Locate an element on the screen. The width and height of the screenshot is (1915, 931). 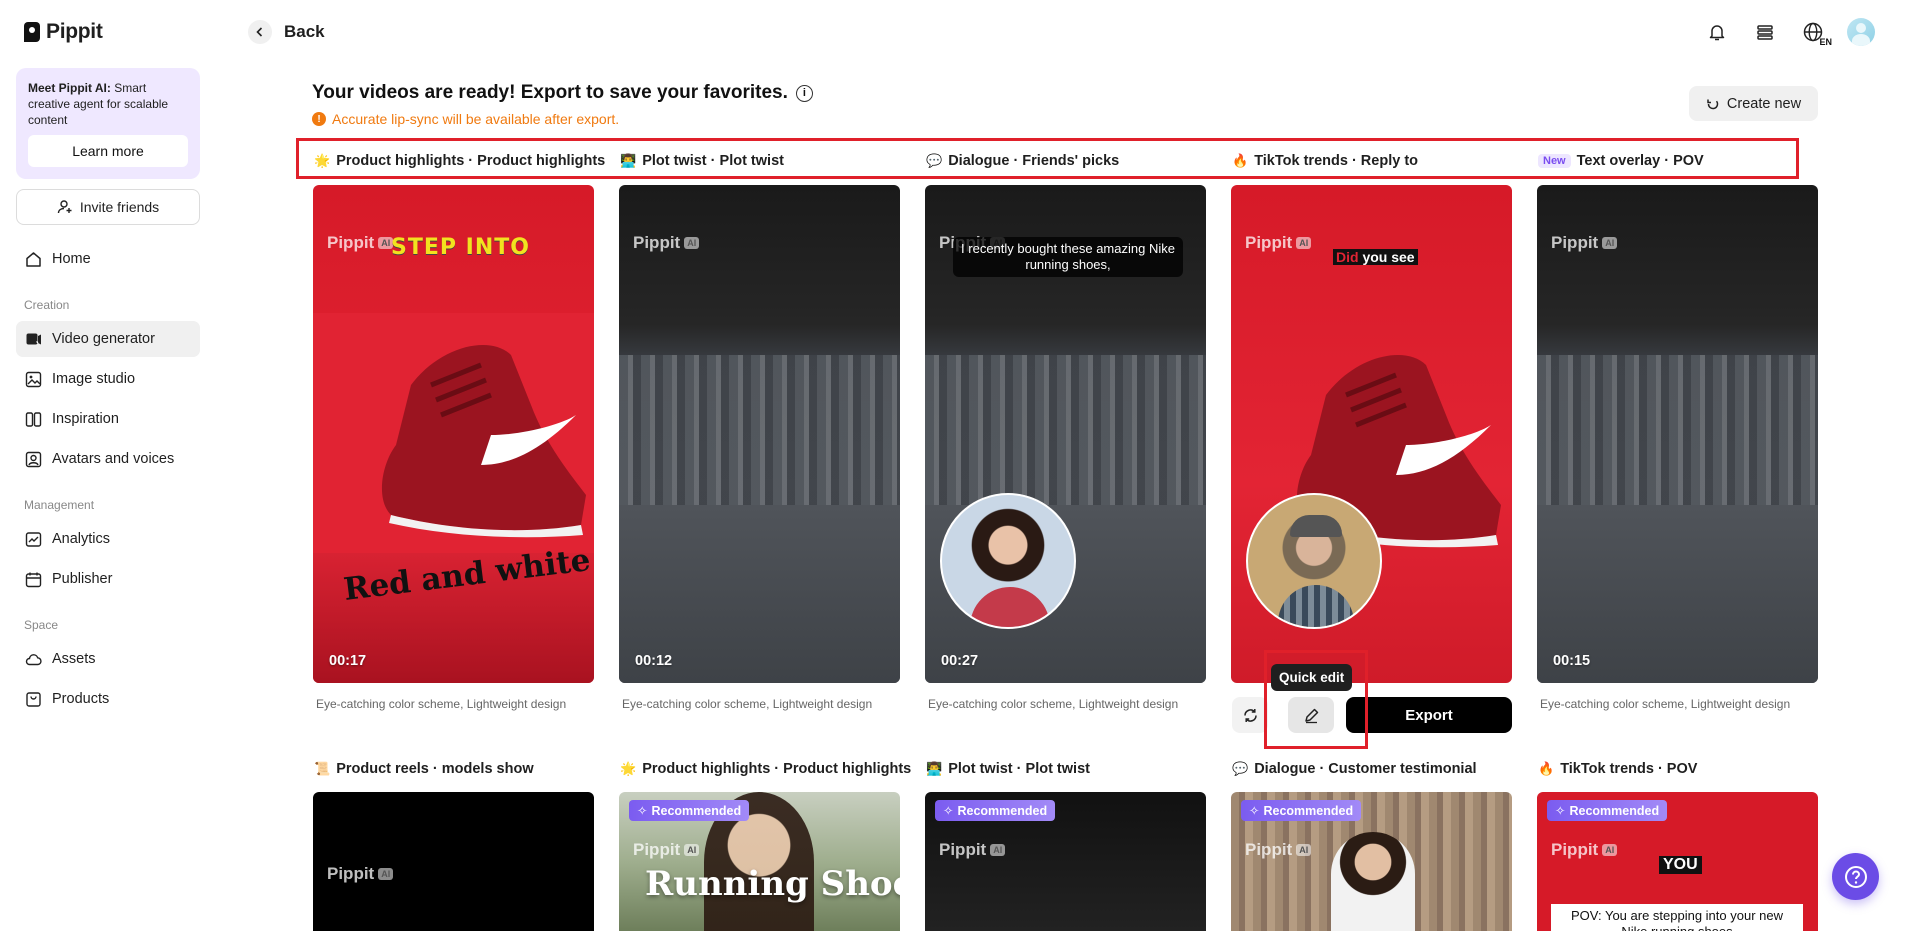
video-duration: 00:27 is located at coordinates (960, 661).